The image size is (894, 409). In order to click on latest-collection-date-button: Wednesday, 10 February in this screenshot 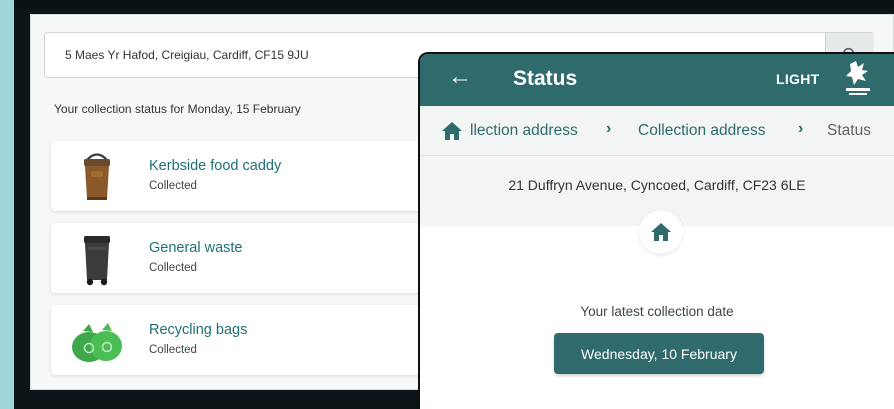, I will do `click(659, 353)`.